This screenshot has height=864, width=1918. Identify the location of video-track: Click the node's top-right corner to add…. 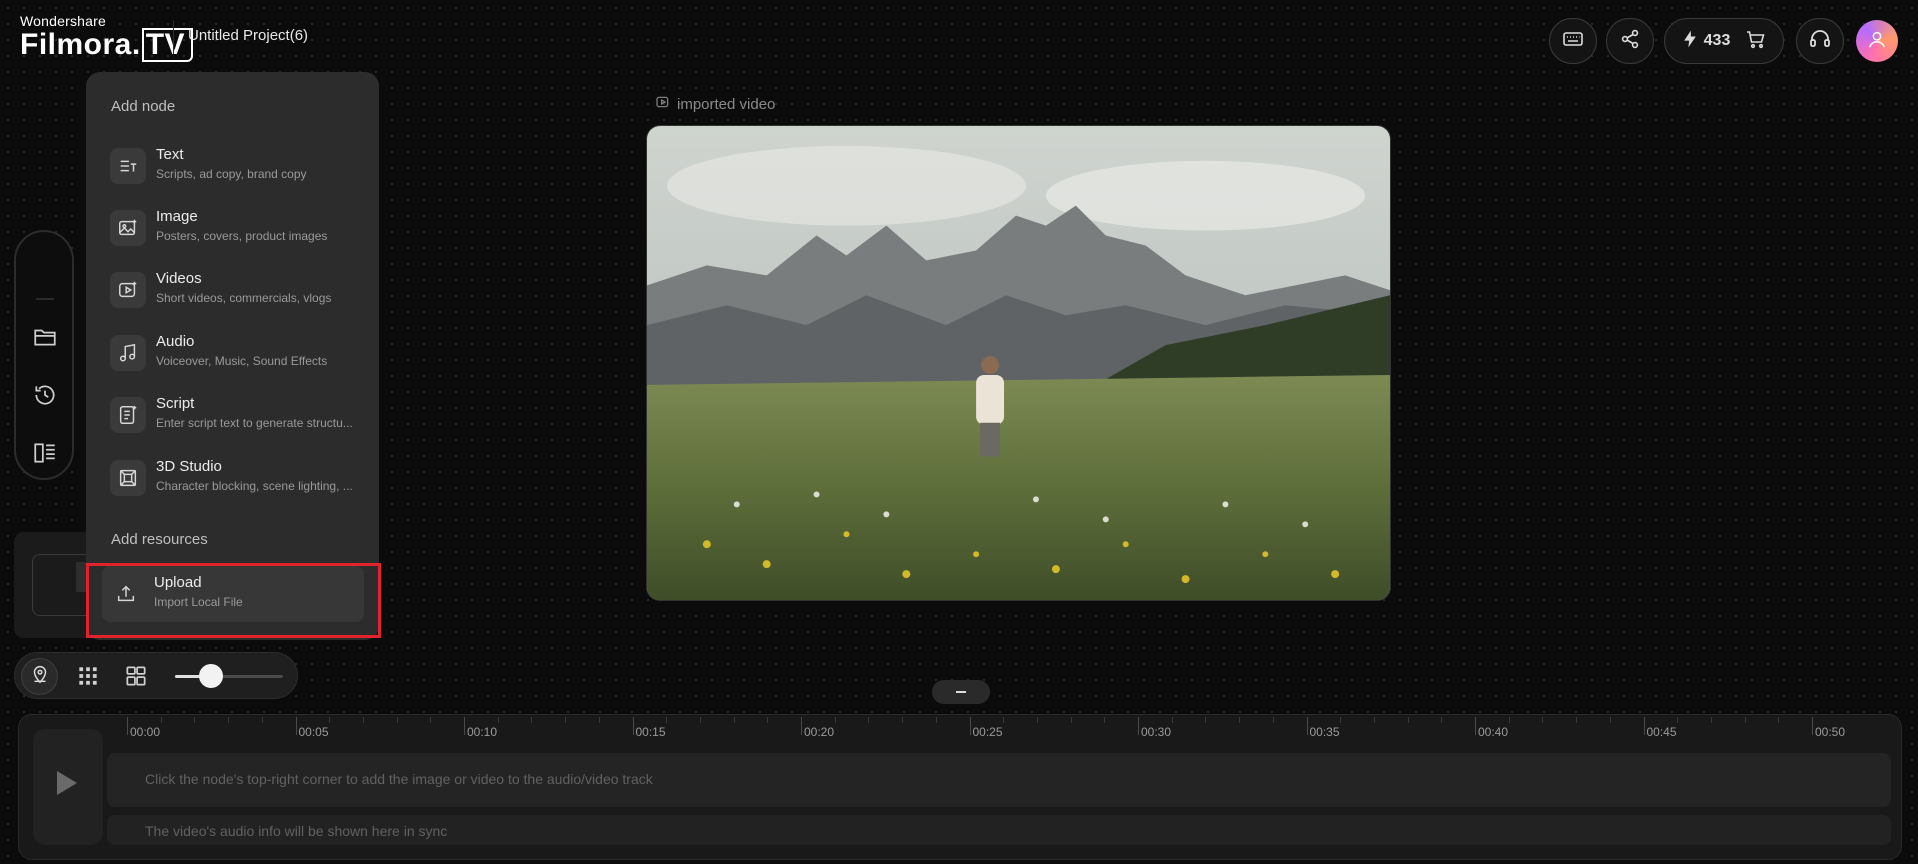
(999, 780).